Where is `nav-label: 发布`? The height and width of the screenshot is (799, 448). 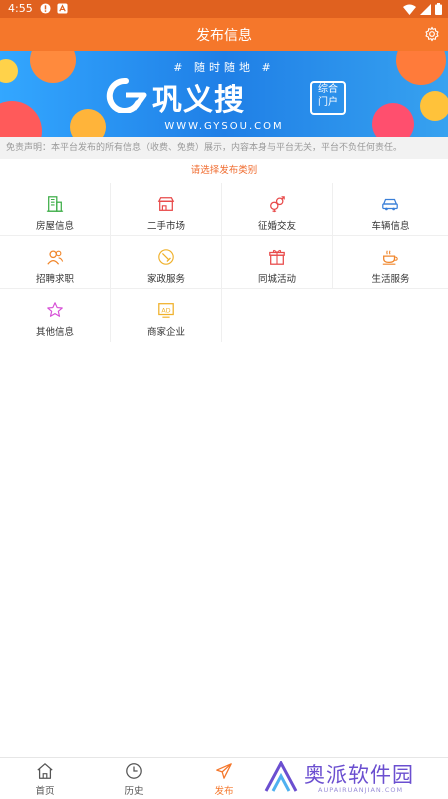 nav-label: 发布 is located at coordinates (224, 791).